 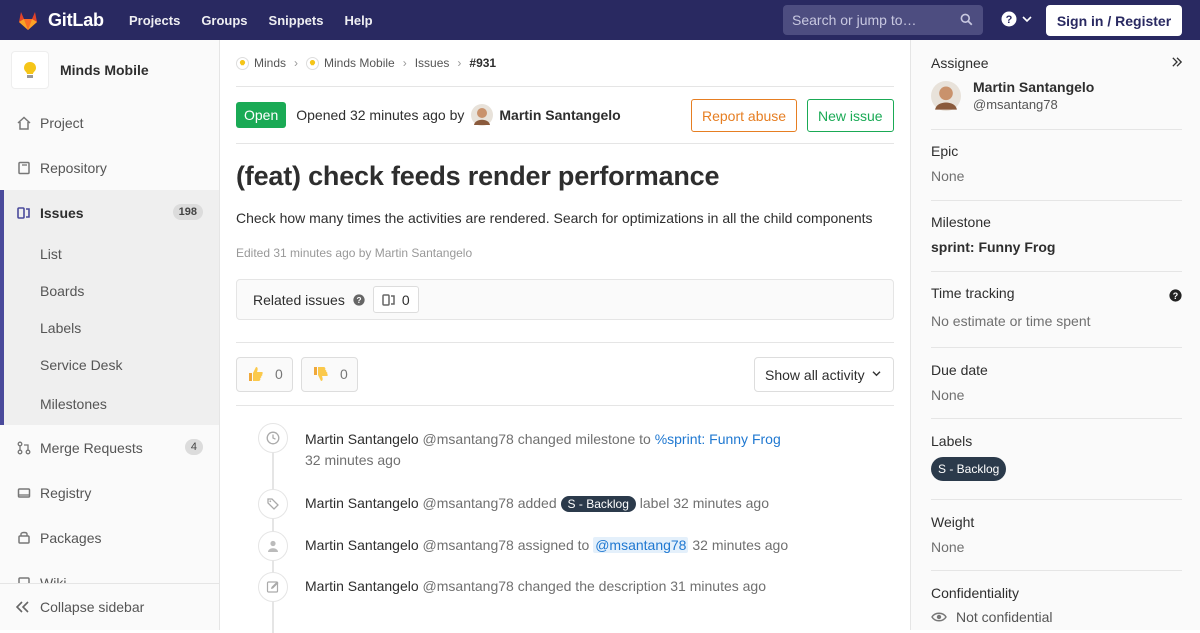 I want to click on container-icon, so click(x=24, y=493).